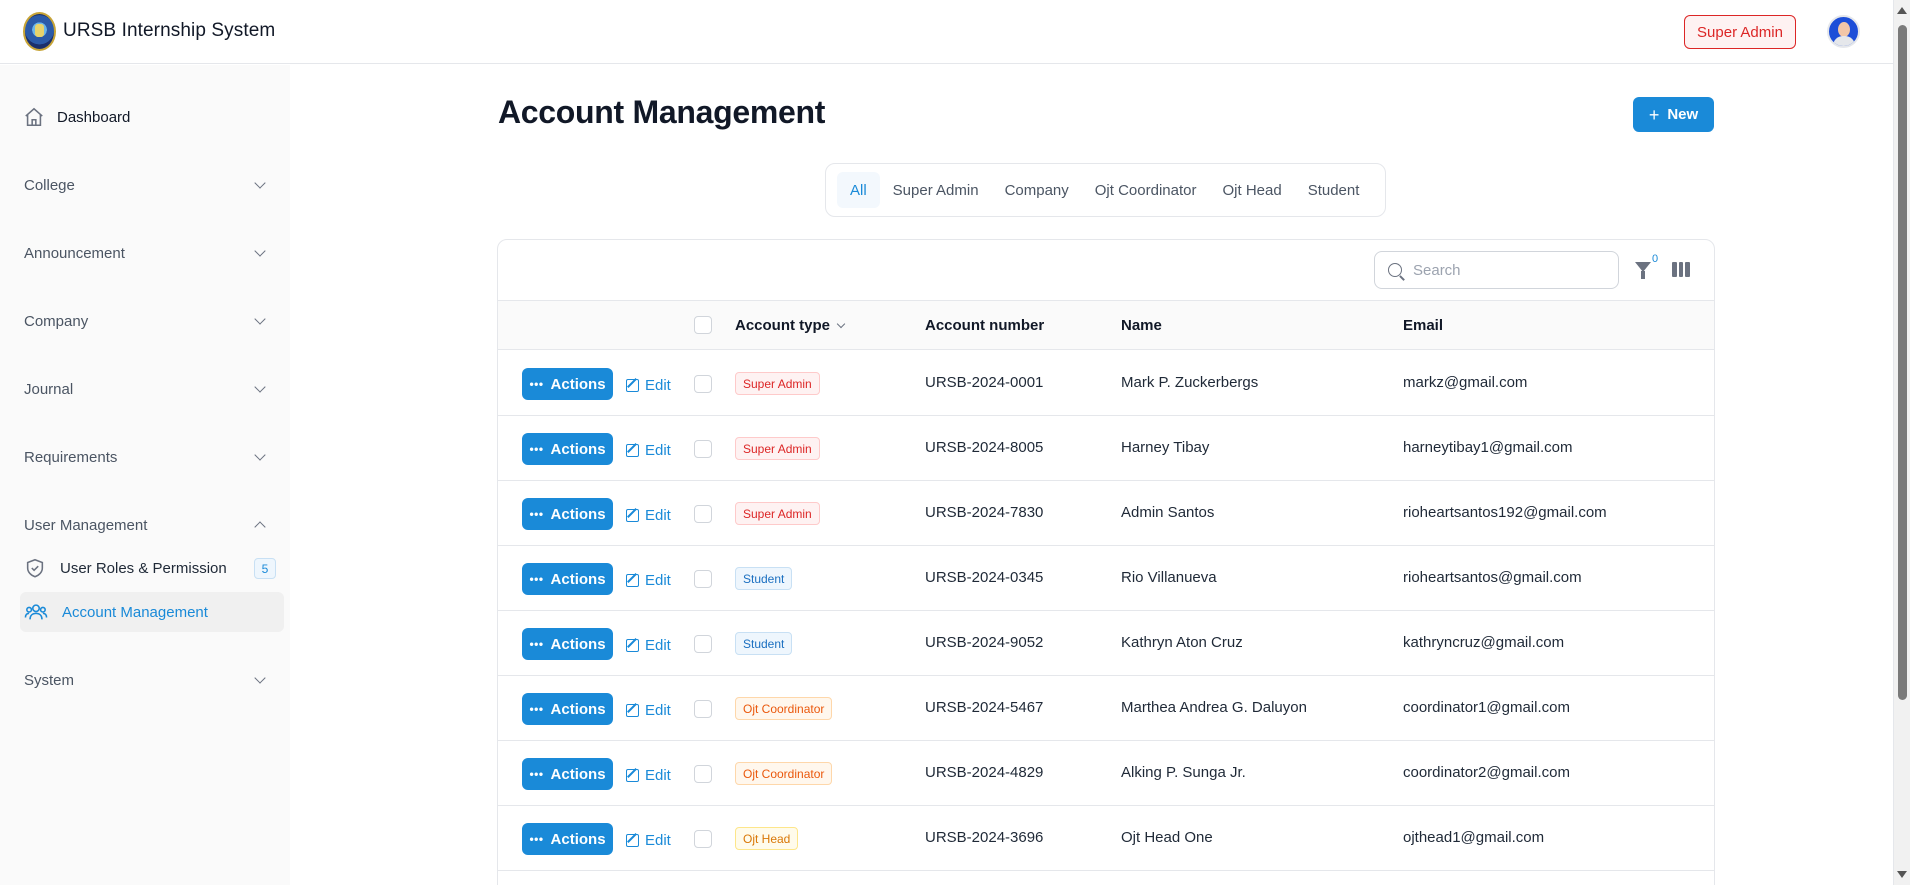  I want to click on scroll-up-arrow-icon, so click(1902, 10).